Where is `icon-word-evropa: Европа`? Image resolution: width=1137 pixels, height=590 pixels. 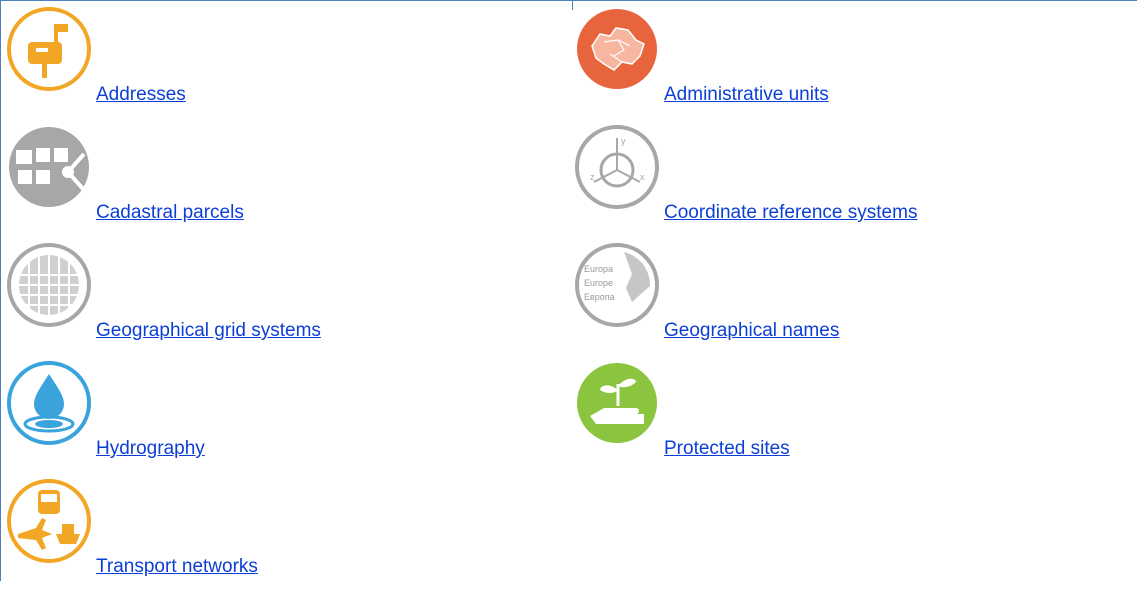
icon-word-evropa: Европа is located at coordinates (599, 297).